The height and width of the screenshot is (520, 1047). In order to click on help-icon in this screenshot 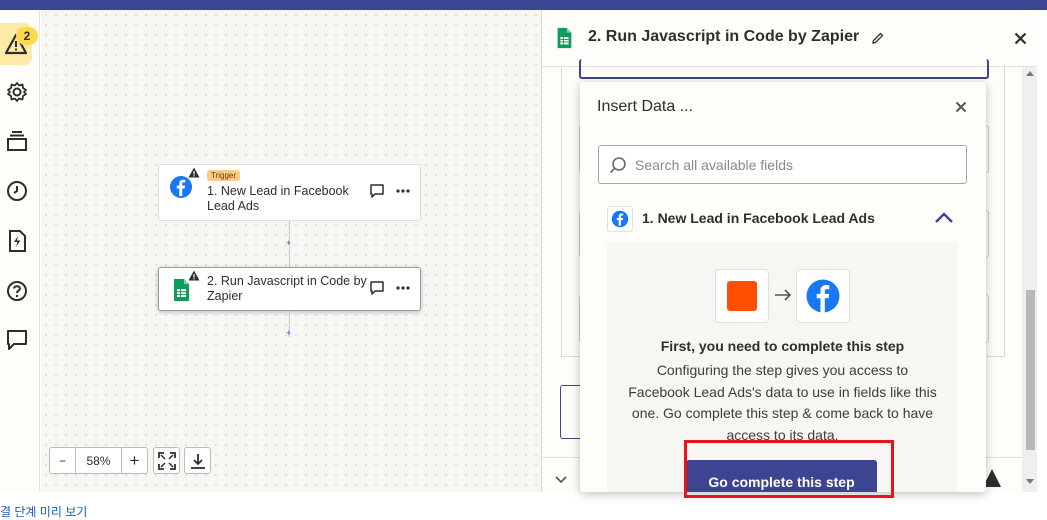, I will do `click(17, 291)`.